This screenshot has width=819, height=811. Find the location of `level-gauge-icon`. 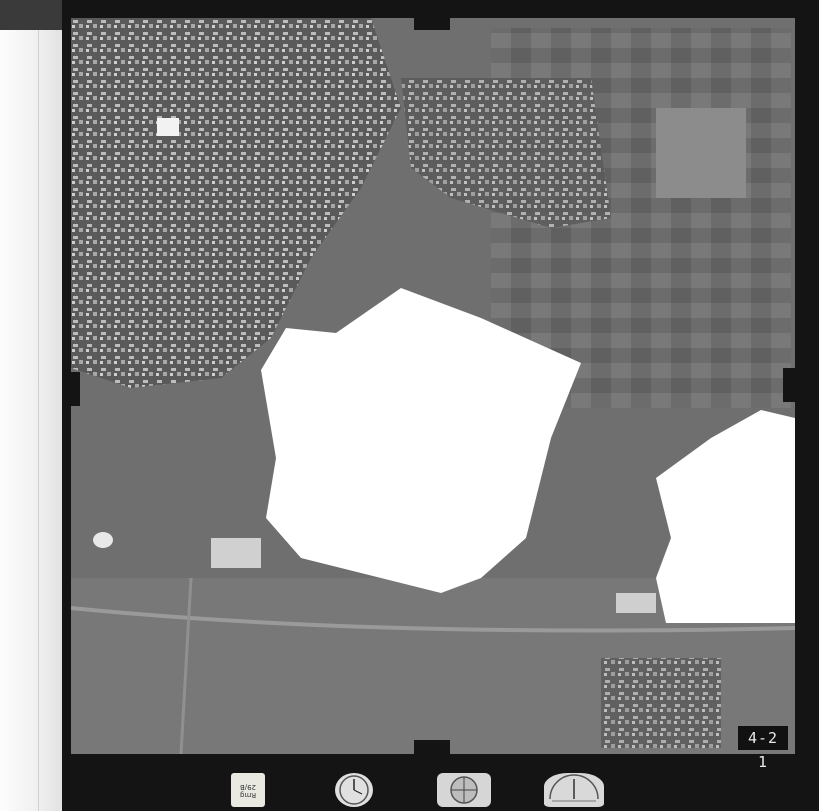

level-gauge-icon is located at coordinates (574, 790).